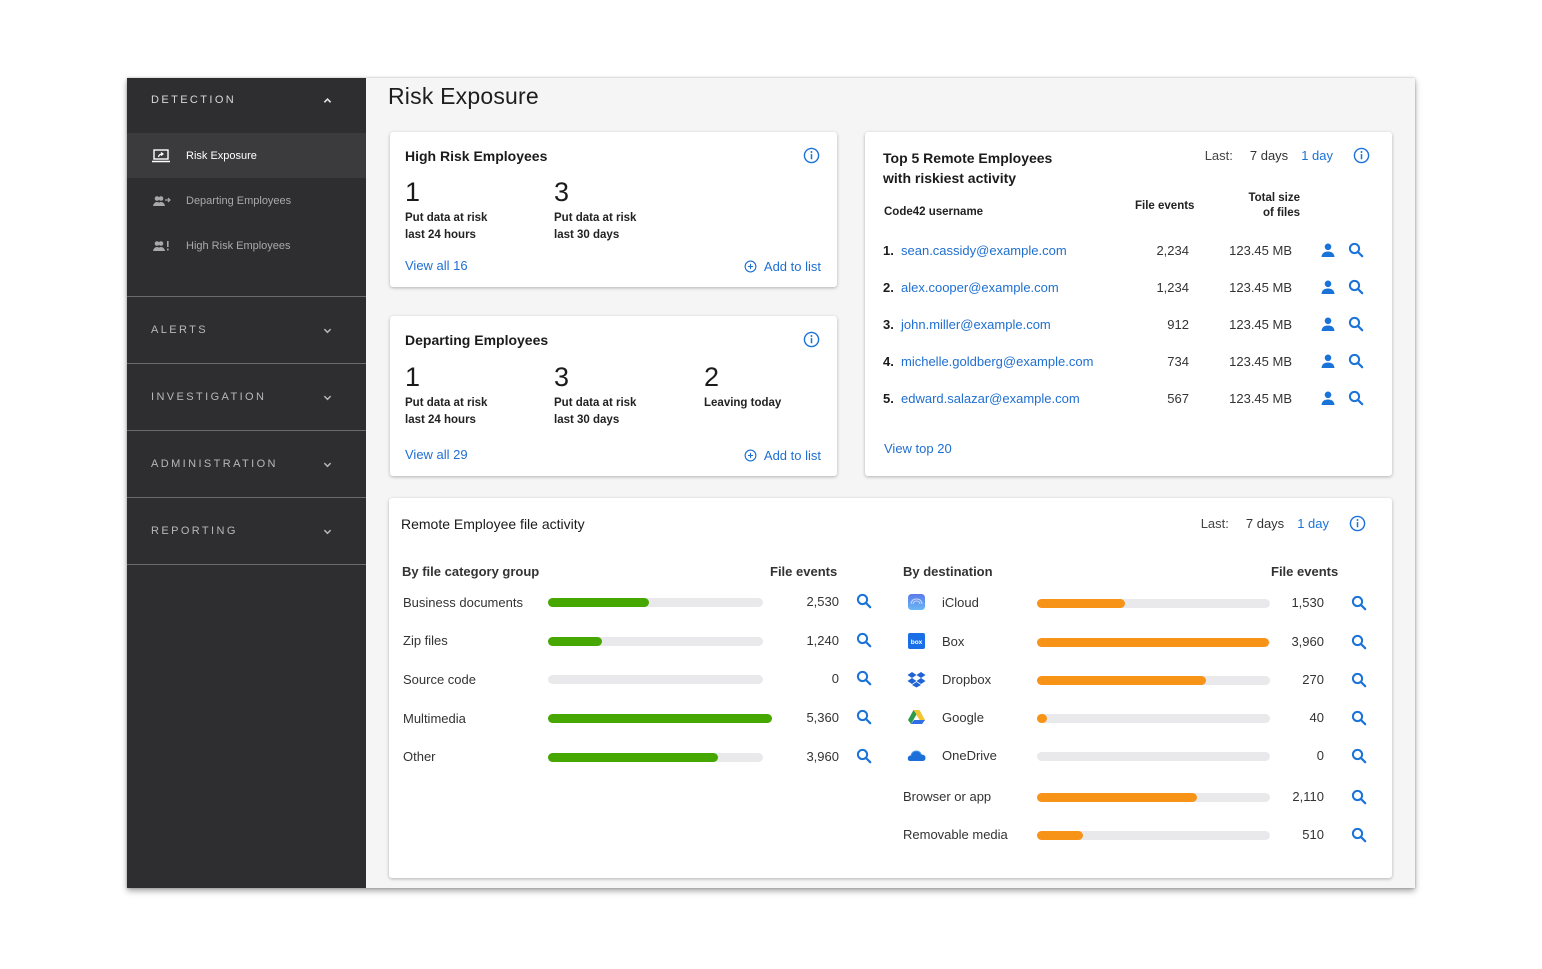 This screenshot has height=969, width=1542. Describe the element at coordinates (822, 756) in the screenshot. I see `category-file-events: 3,960` at that location.